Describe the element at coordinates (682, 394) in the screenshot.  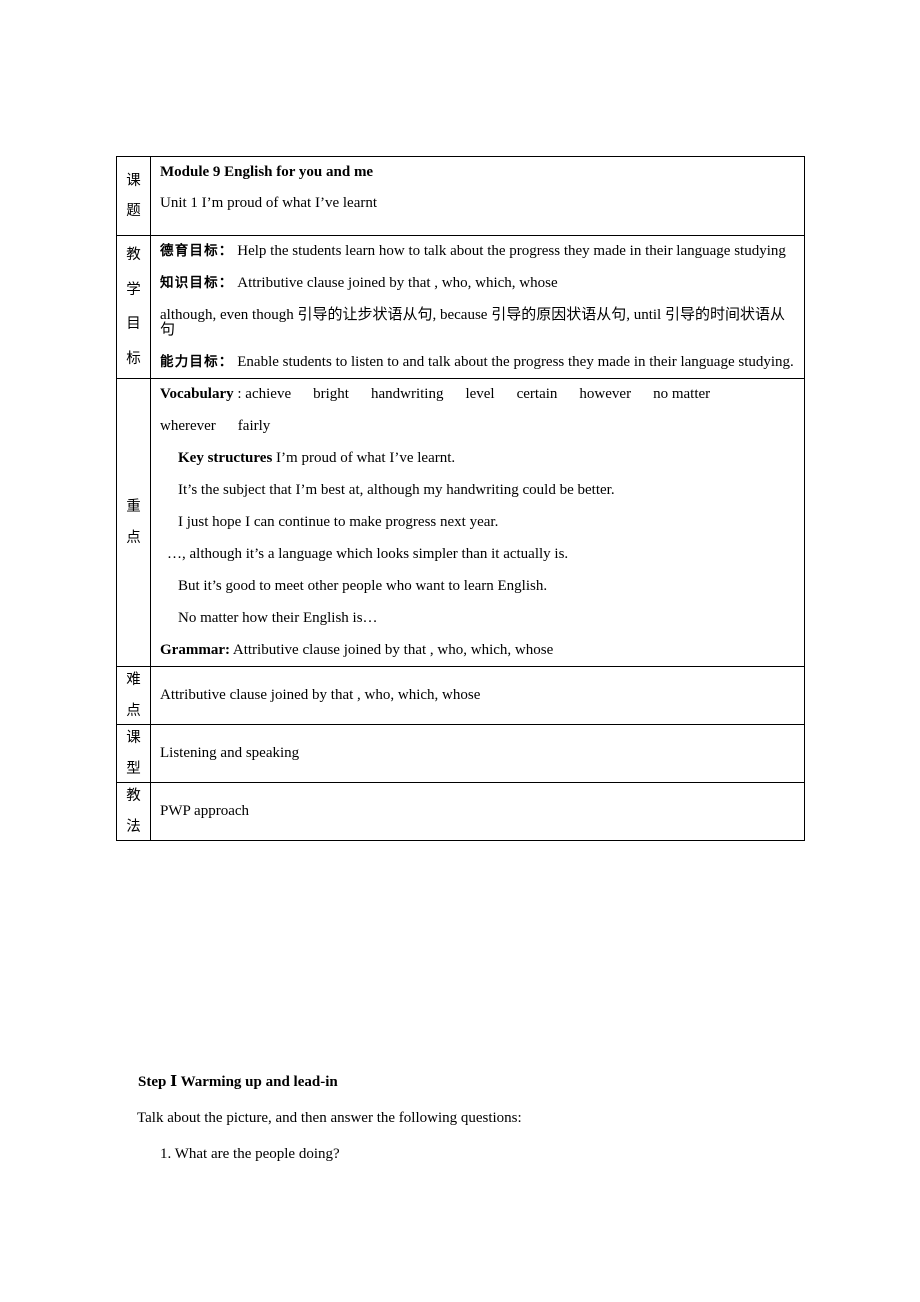
I see `vocabulary-word: no matter` at that location.